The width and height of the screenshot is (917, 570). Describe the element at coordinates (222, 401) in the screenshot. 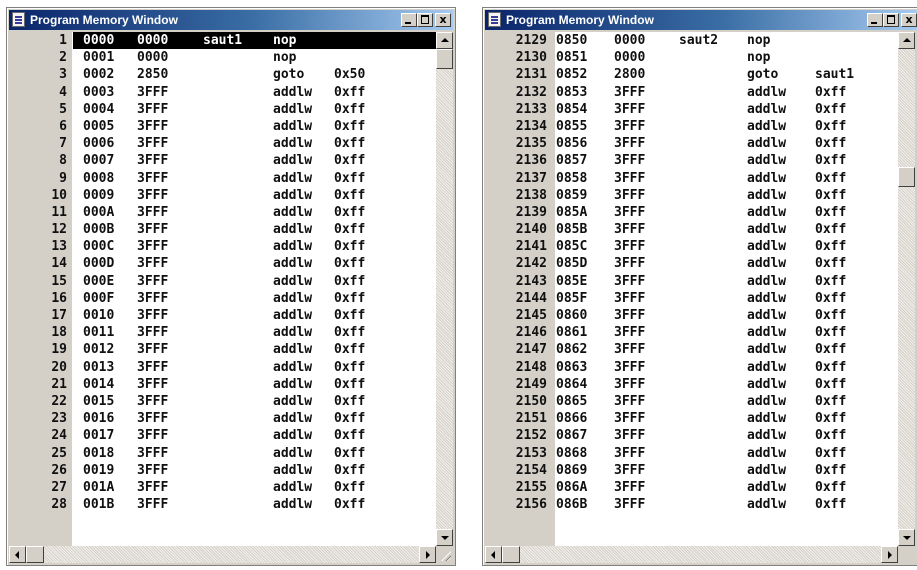

I see `memory-row: 22 0015 3FFF addlw 0xff` at that location.